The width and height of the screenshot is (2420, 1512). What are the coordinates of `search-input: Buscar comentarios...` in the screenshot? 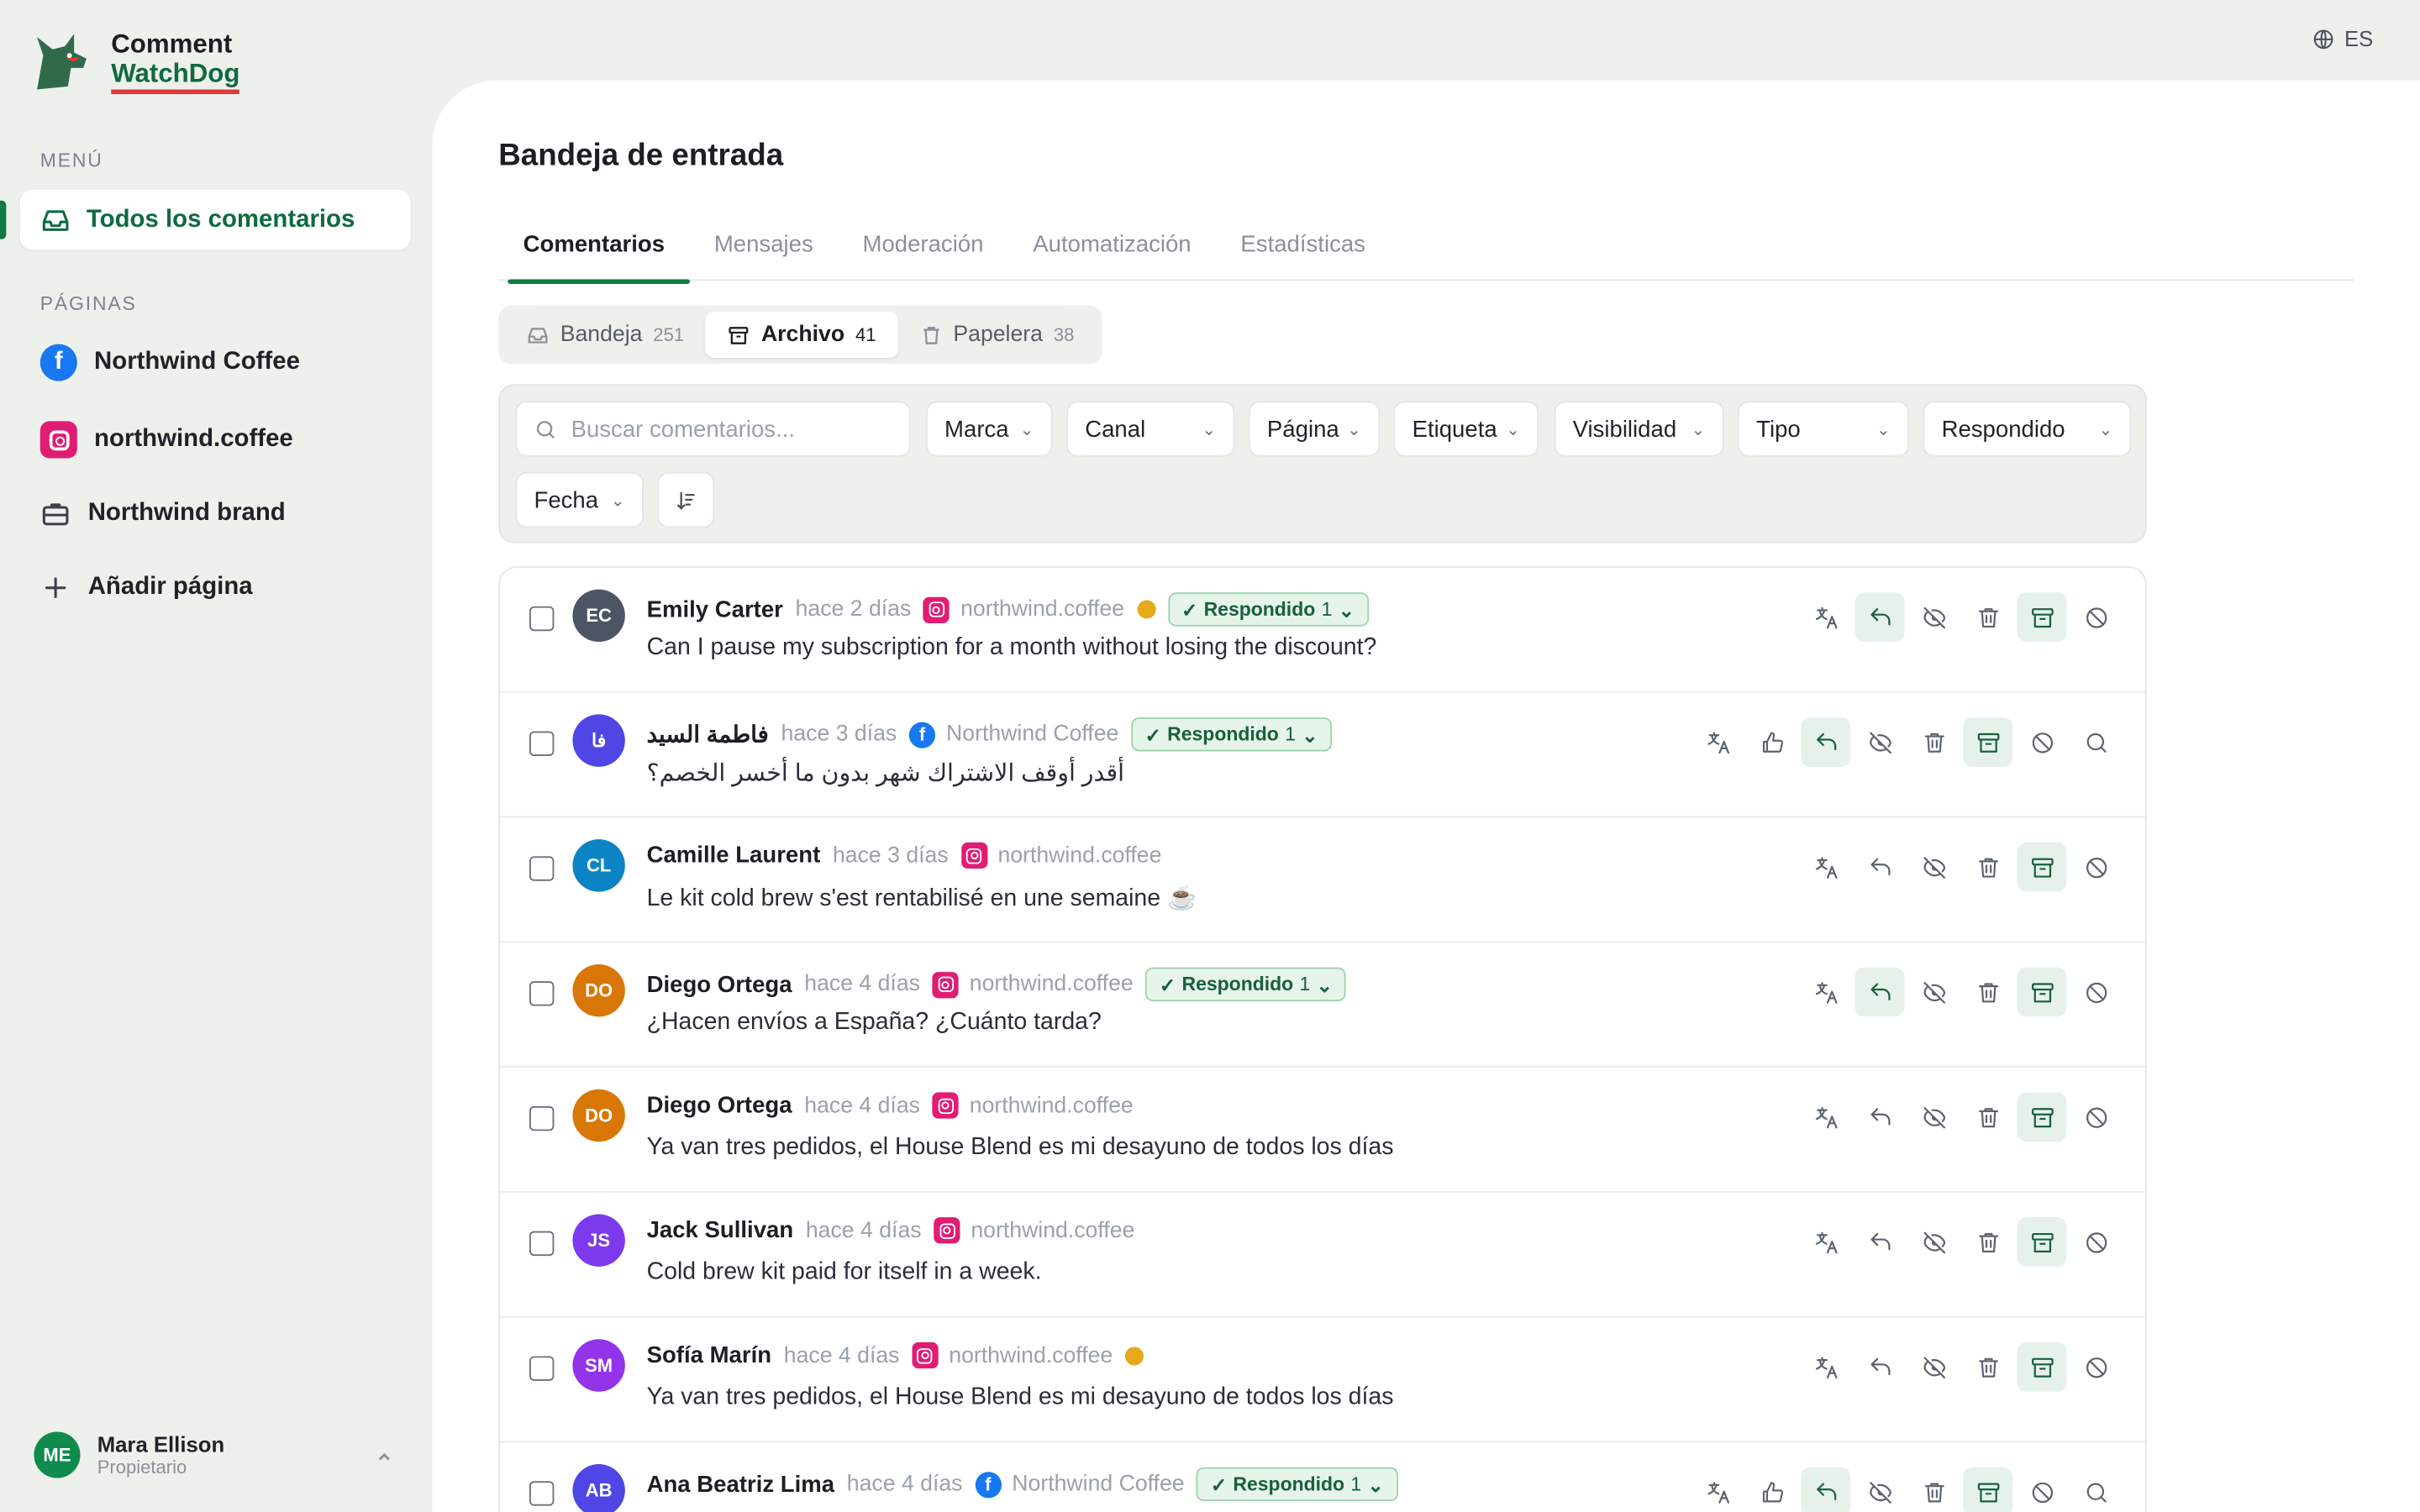 It's located at (713, 429).